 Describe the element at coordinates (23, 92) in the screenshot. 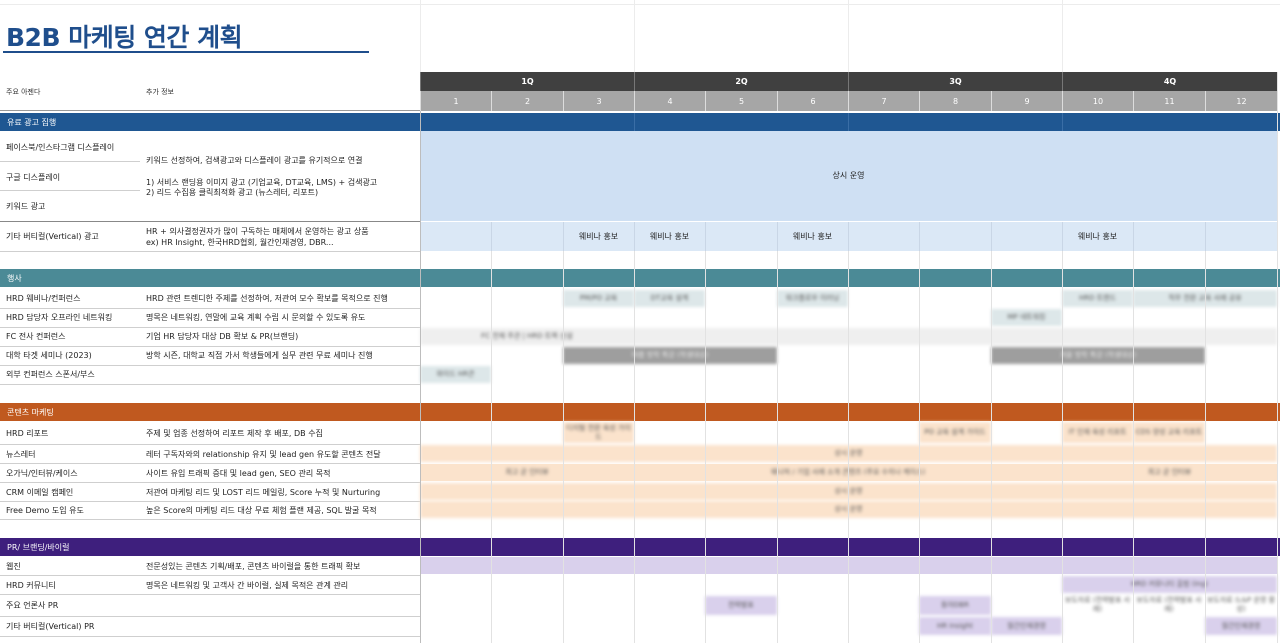

I see `agenda-header: 주요 아젠다` at that location.